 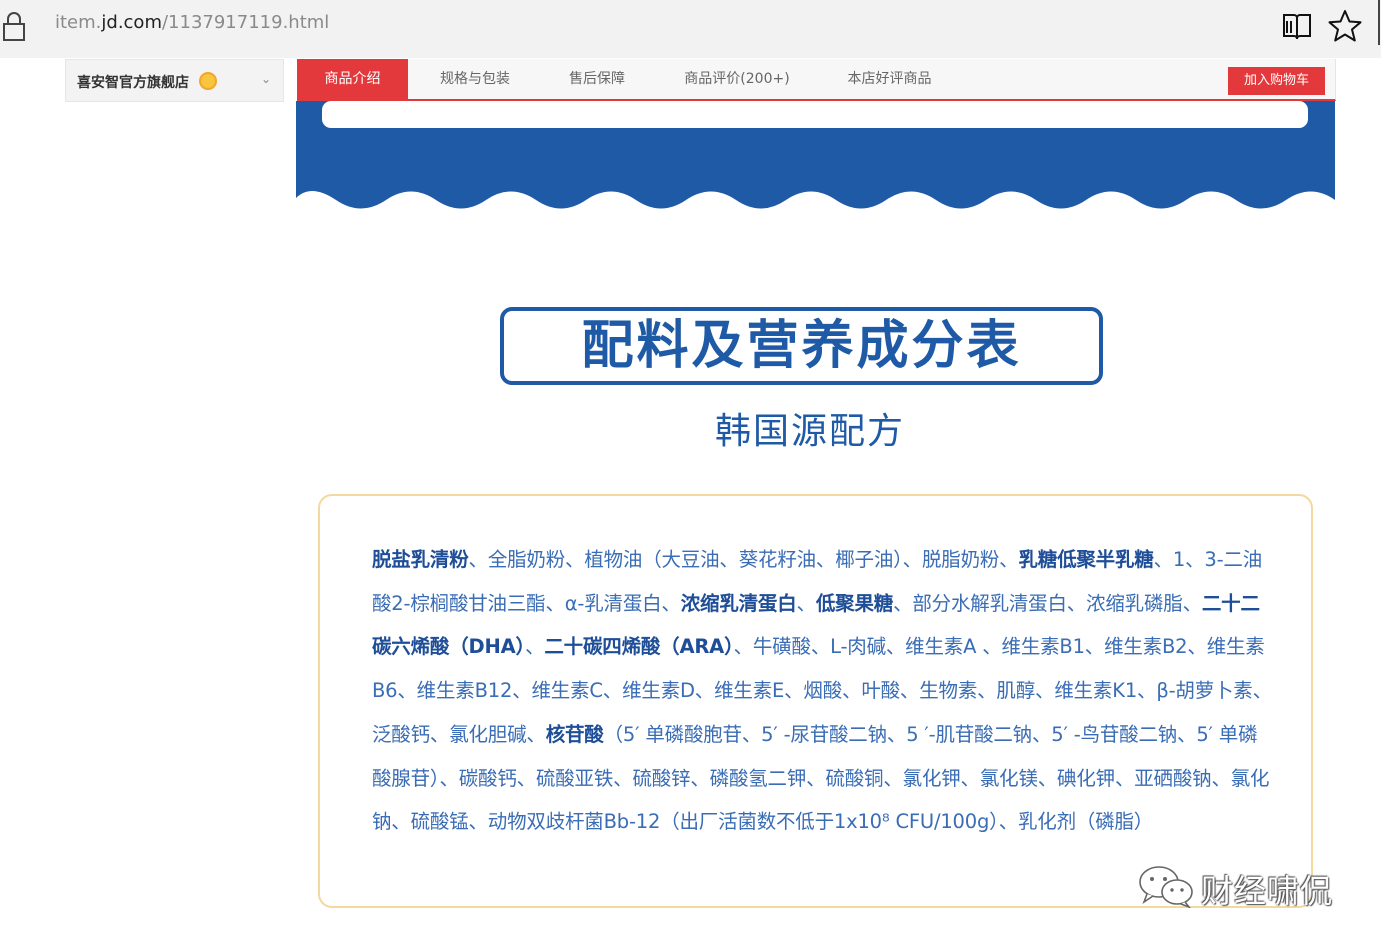 I want to click on lock-icon, so click(x=14, y=26).